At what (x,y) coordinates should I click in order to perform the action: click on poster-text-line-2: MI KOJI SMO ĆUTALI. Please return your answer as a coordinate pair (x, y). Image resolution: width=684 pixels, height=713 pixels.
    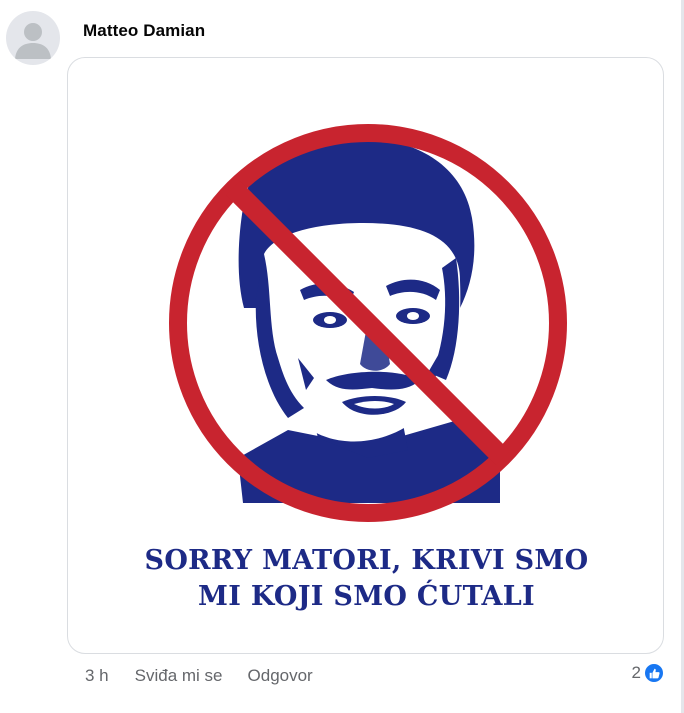
    Looking at the image, I should click on (366, 596).